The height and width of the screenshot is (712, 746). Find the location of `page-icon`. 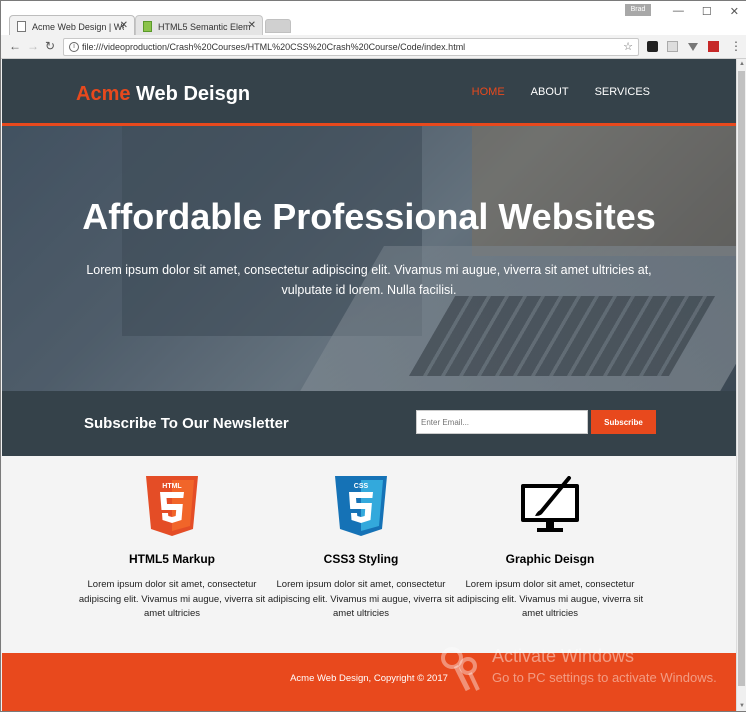

page-icon is located at coordinates (21, 26).